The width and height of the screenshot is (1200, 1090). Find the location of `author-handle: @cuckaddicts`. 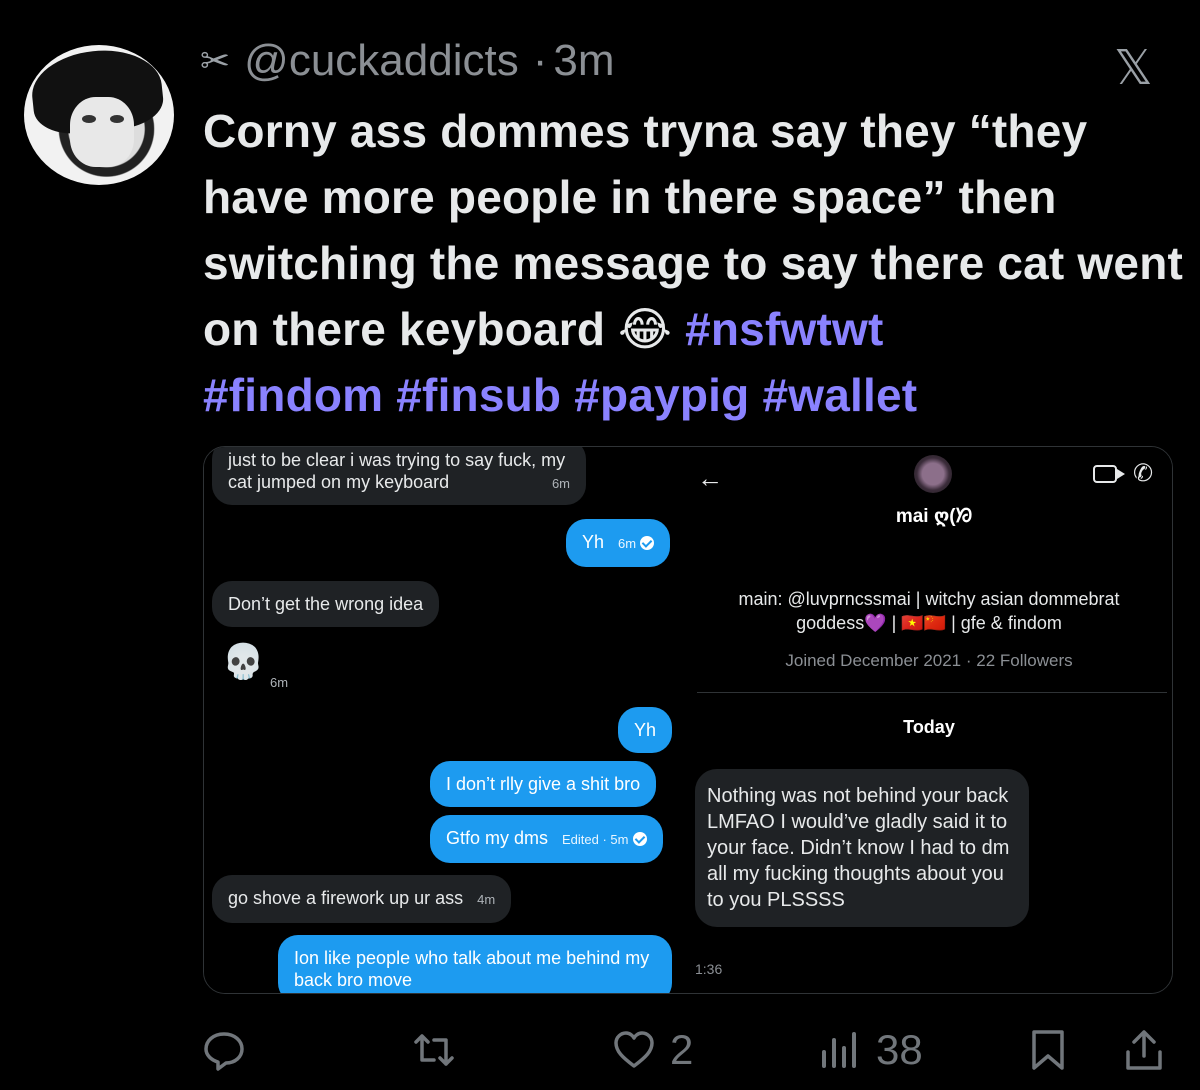

author-handle: @cuckaddicts is located at coordinates (381, 61).